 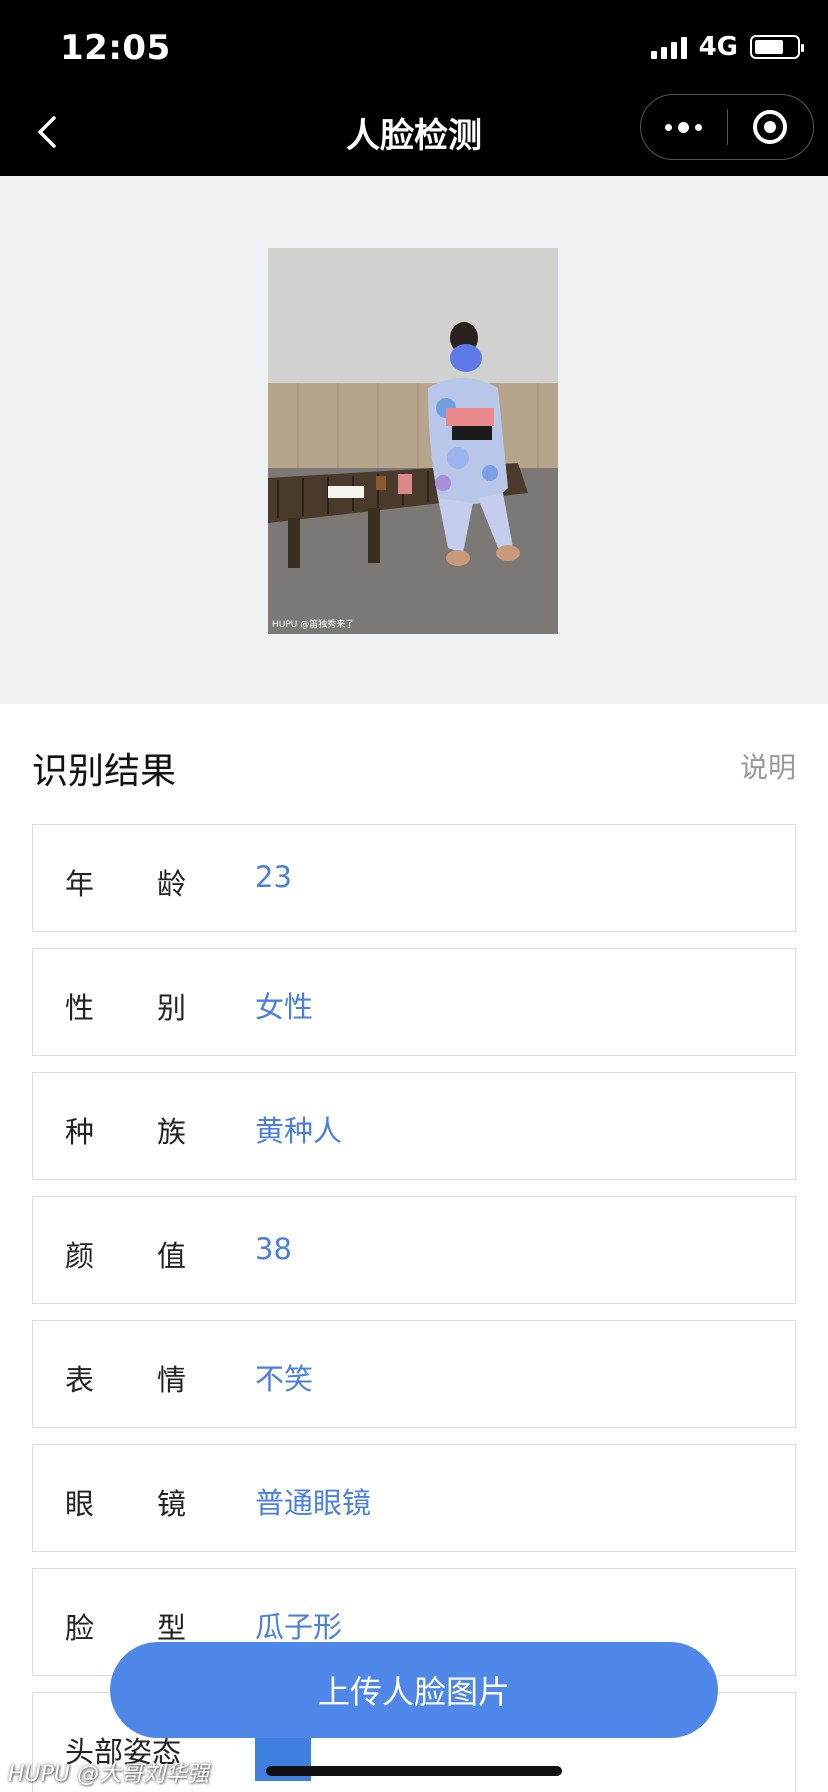 What do you see at coordinates (777, 47) in the screenshot?
I see `battery-icon` at bounding box center [777, 47].